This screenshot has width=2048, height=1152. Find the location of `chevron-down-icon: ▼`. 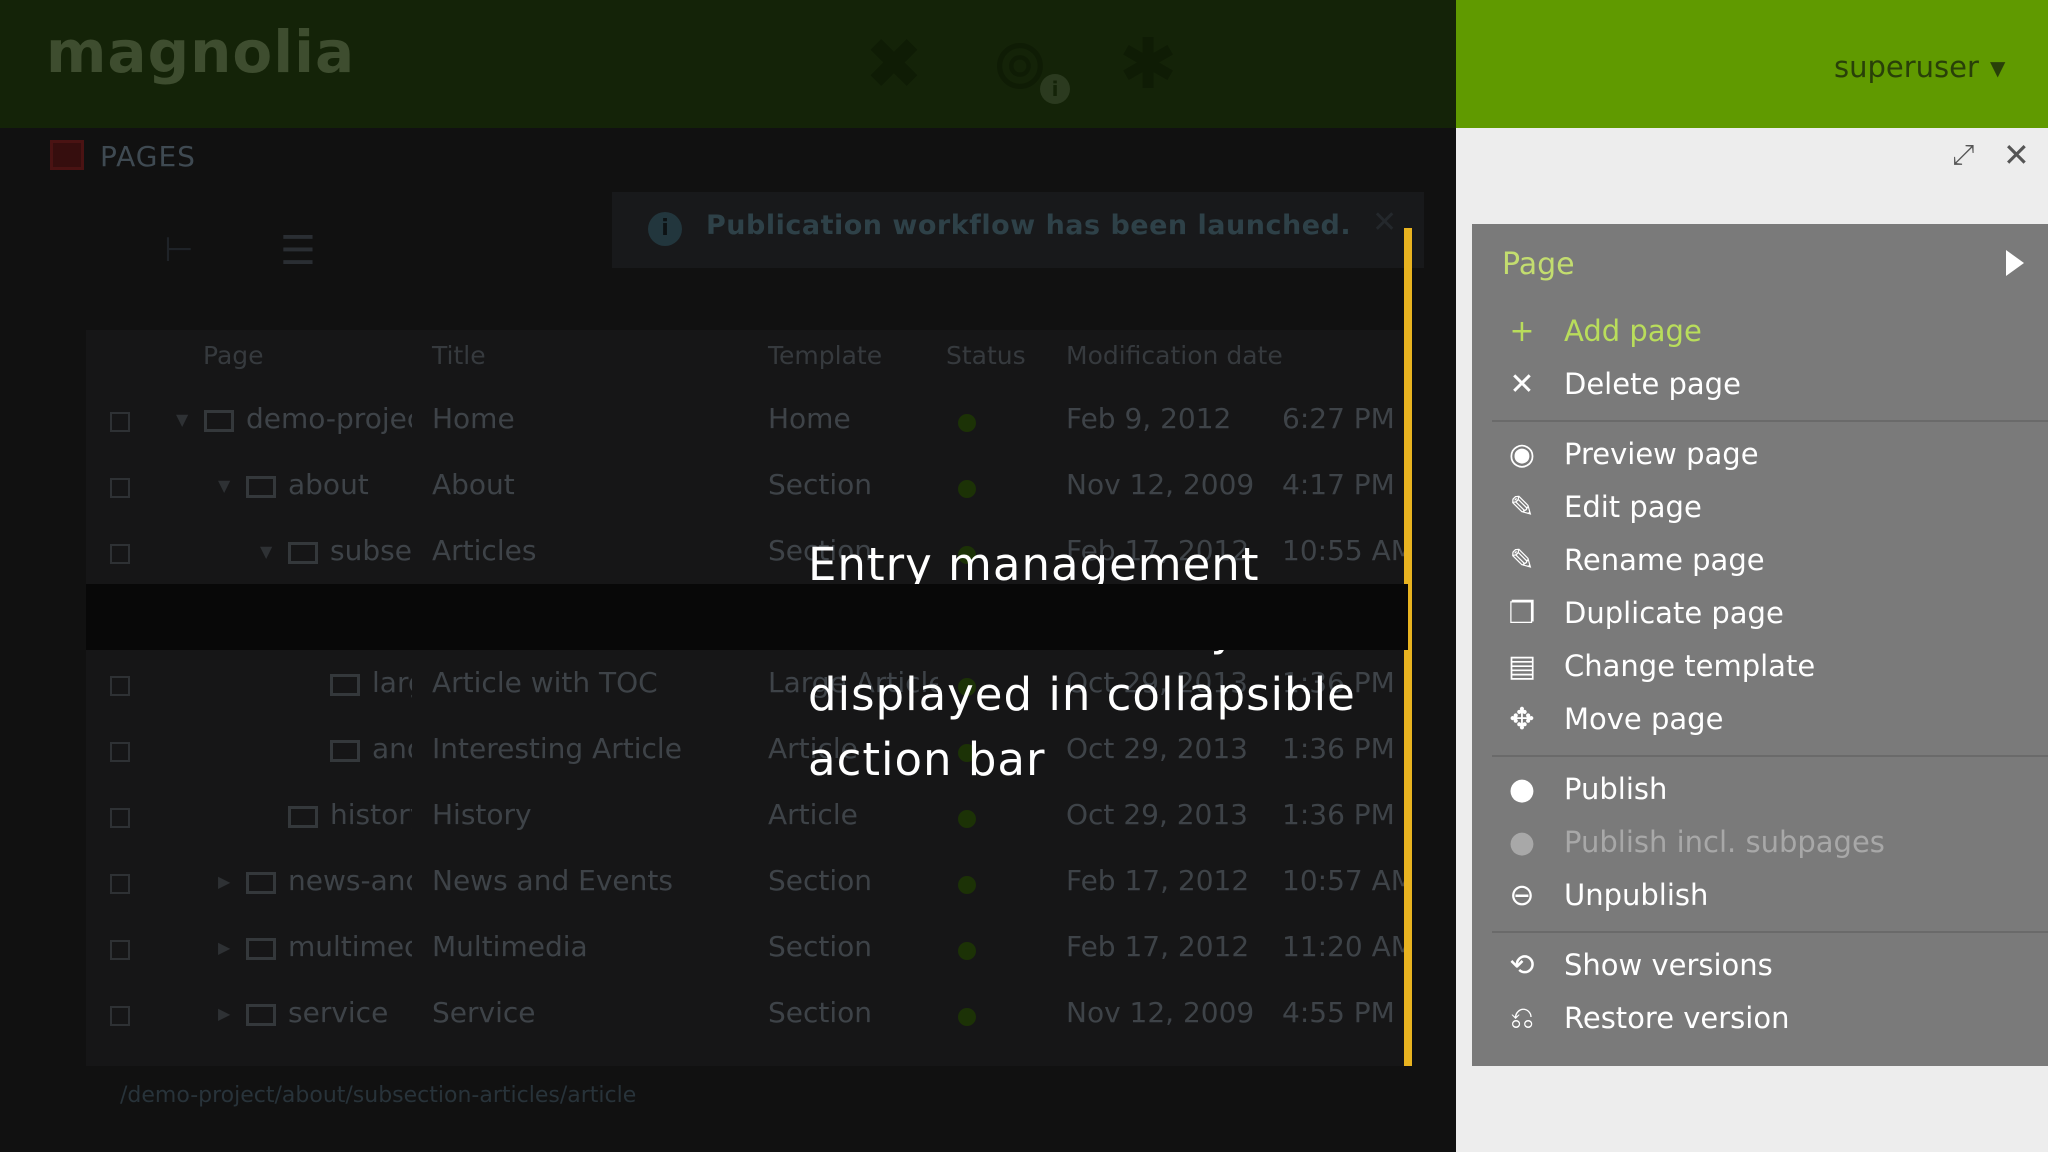

chevron-down-icon: ▼ is located at coordinates (1997, 68).